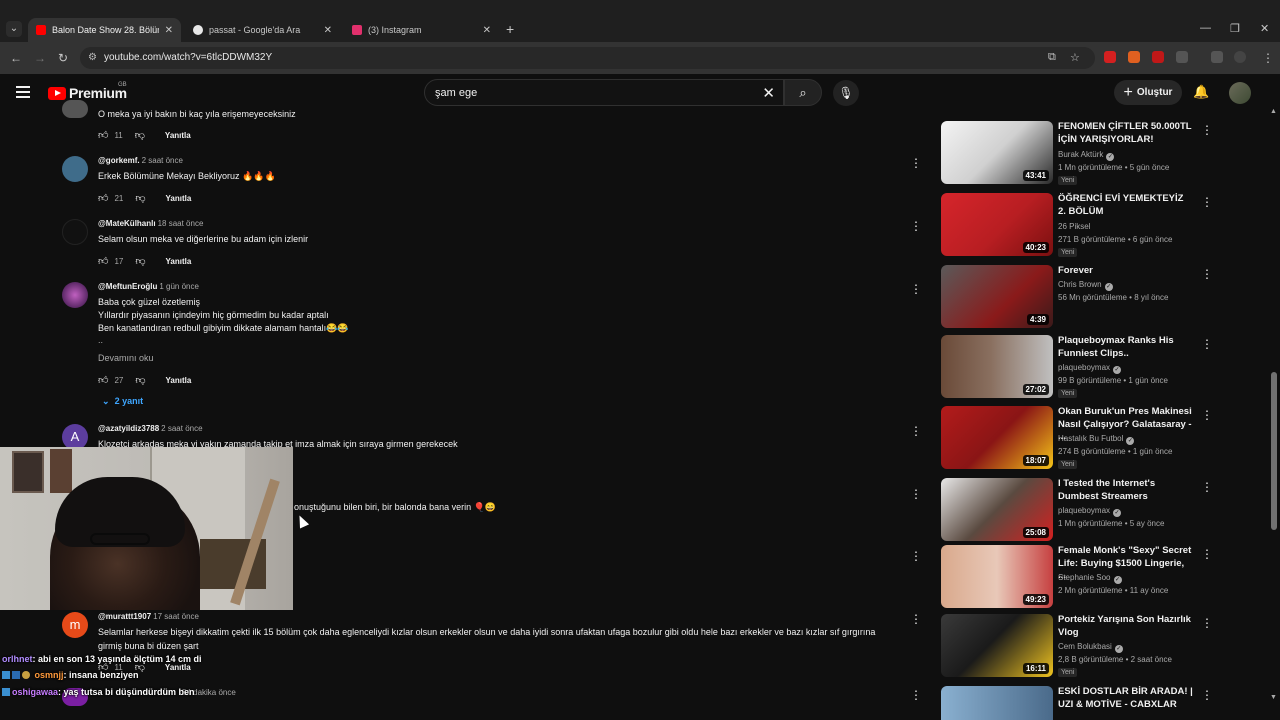 This screenshot has width=1280, height=720. Describe the element at coordinates (456, 93) in the screenshot. I see `search-input: şam ege` at that location.